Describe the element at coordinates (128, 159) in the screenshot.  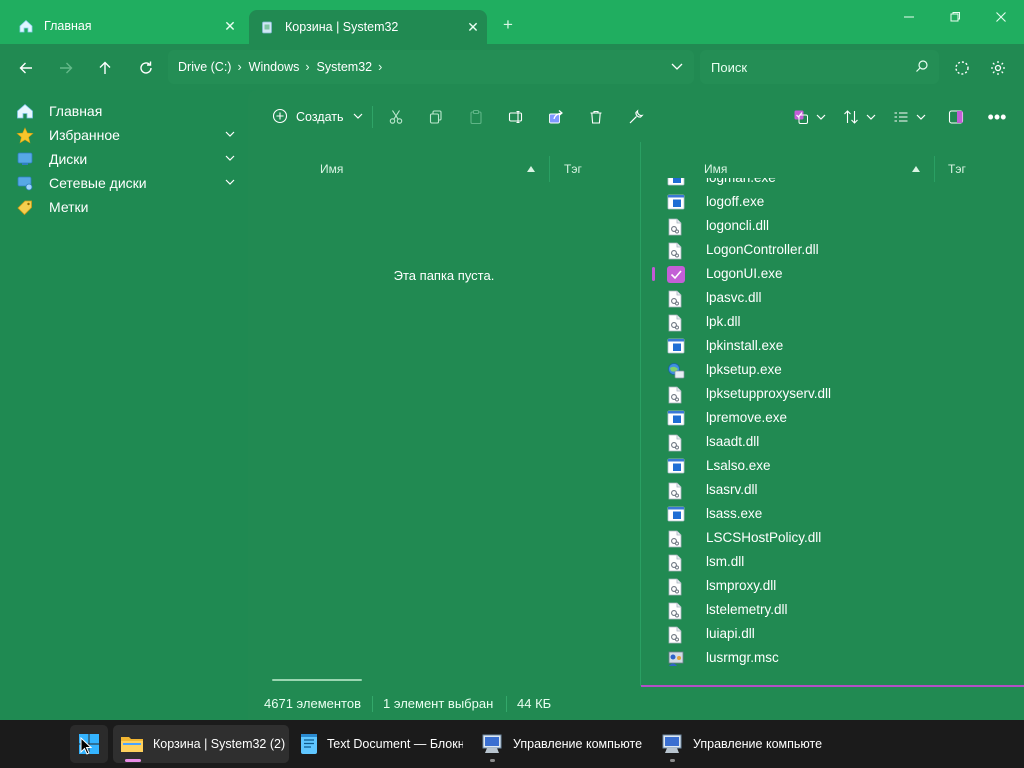
I see `sidebar-item-drives: Диски` at that location.